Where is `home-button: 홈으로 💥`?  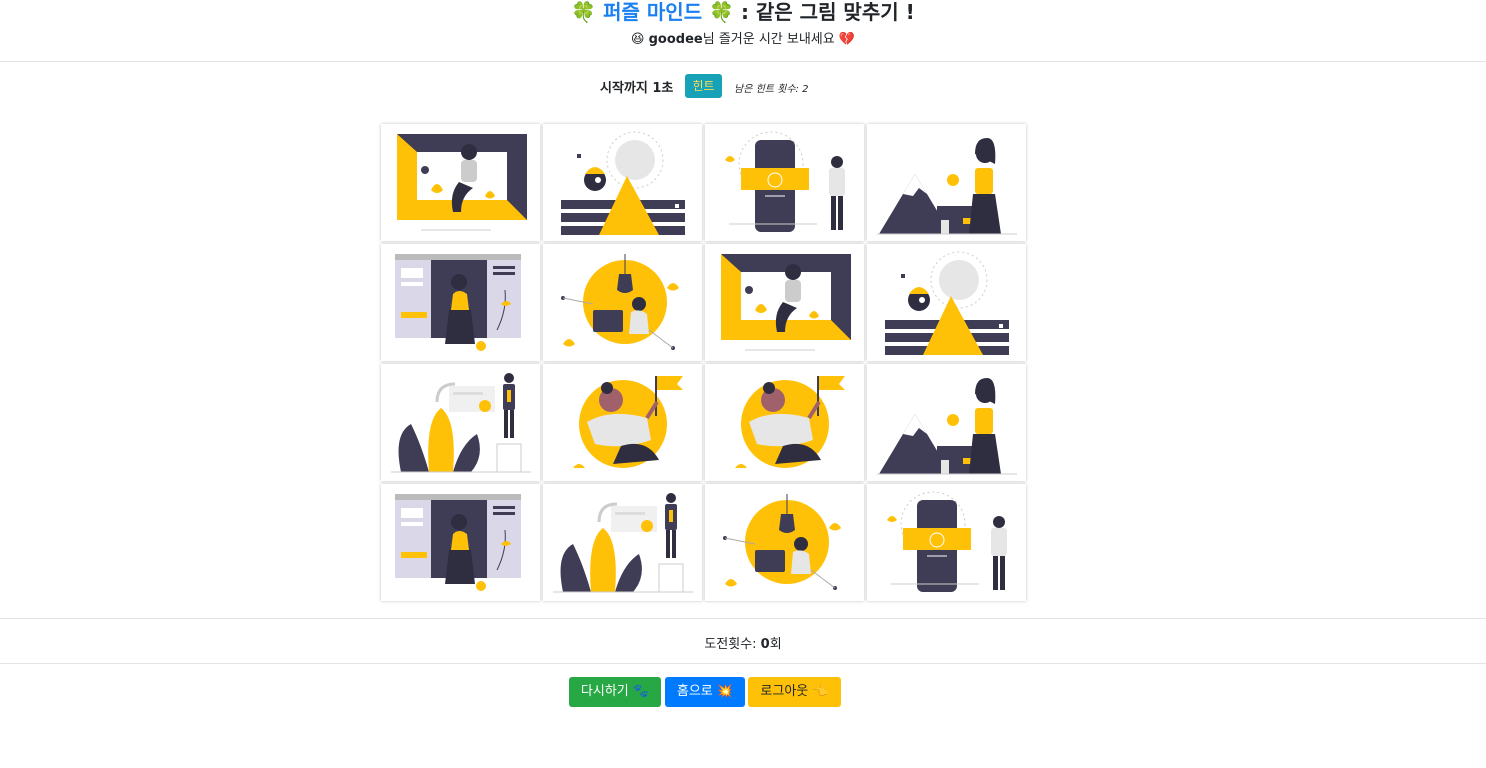 home-button: 홈으로 💥 is located at coordinates (705, 692).